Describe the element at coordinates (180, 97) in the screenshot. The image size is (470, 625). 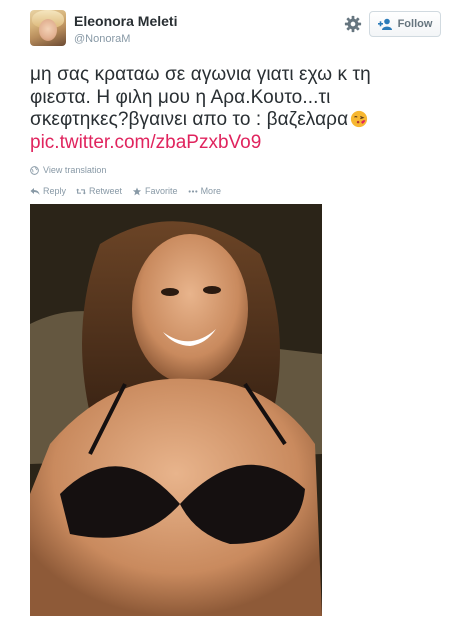
I see `tweet-text-line: φιεστα. Η φιλη μου η Αρα.Κουτο...τι` at that location.